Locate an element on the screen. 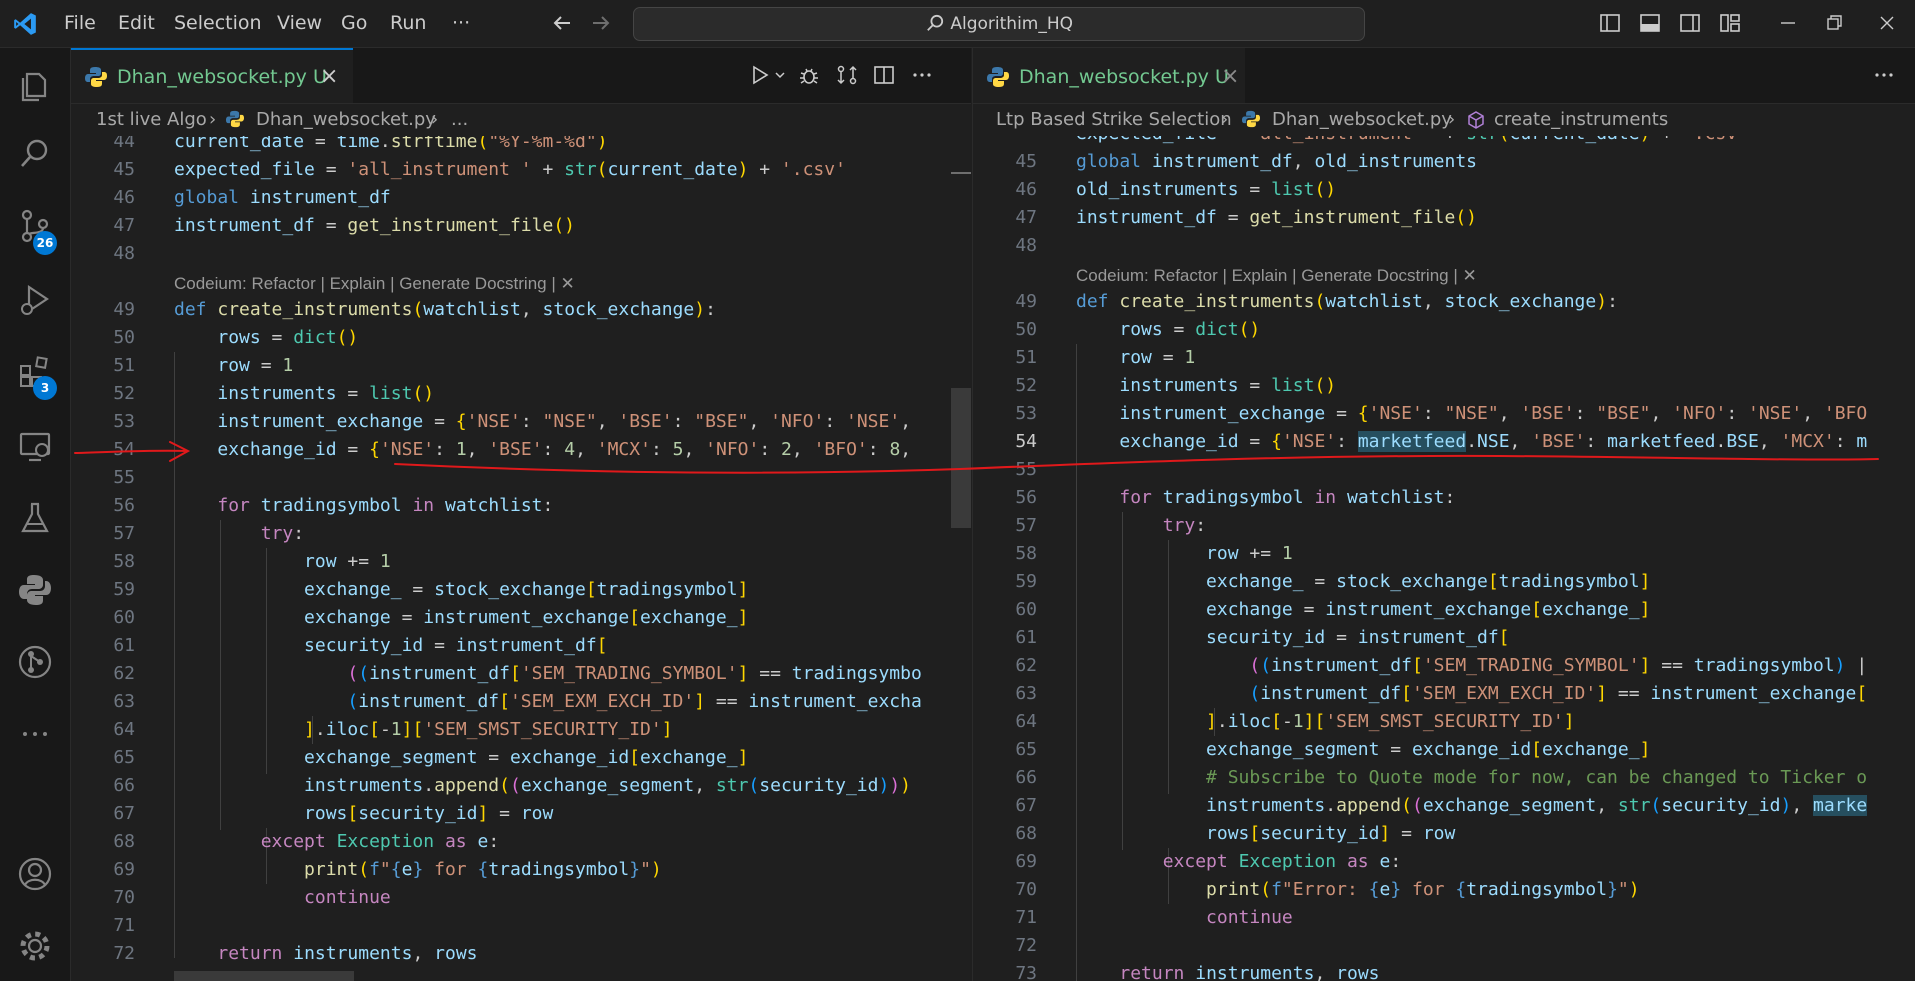 The width and height of the screenshot is (1915, 981). accounts-icon is located at coordinates (35, 874).